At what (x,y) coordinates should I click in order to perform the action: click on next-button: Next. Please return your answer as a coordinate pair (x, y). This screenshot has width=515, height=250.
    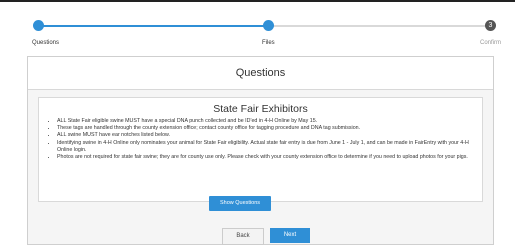
    Looking at the image, I should click on (290, 235).